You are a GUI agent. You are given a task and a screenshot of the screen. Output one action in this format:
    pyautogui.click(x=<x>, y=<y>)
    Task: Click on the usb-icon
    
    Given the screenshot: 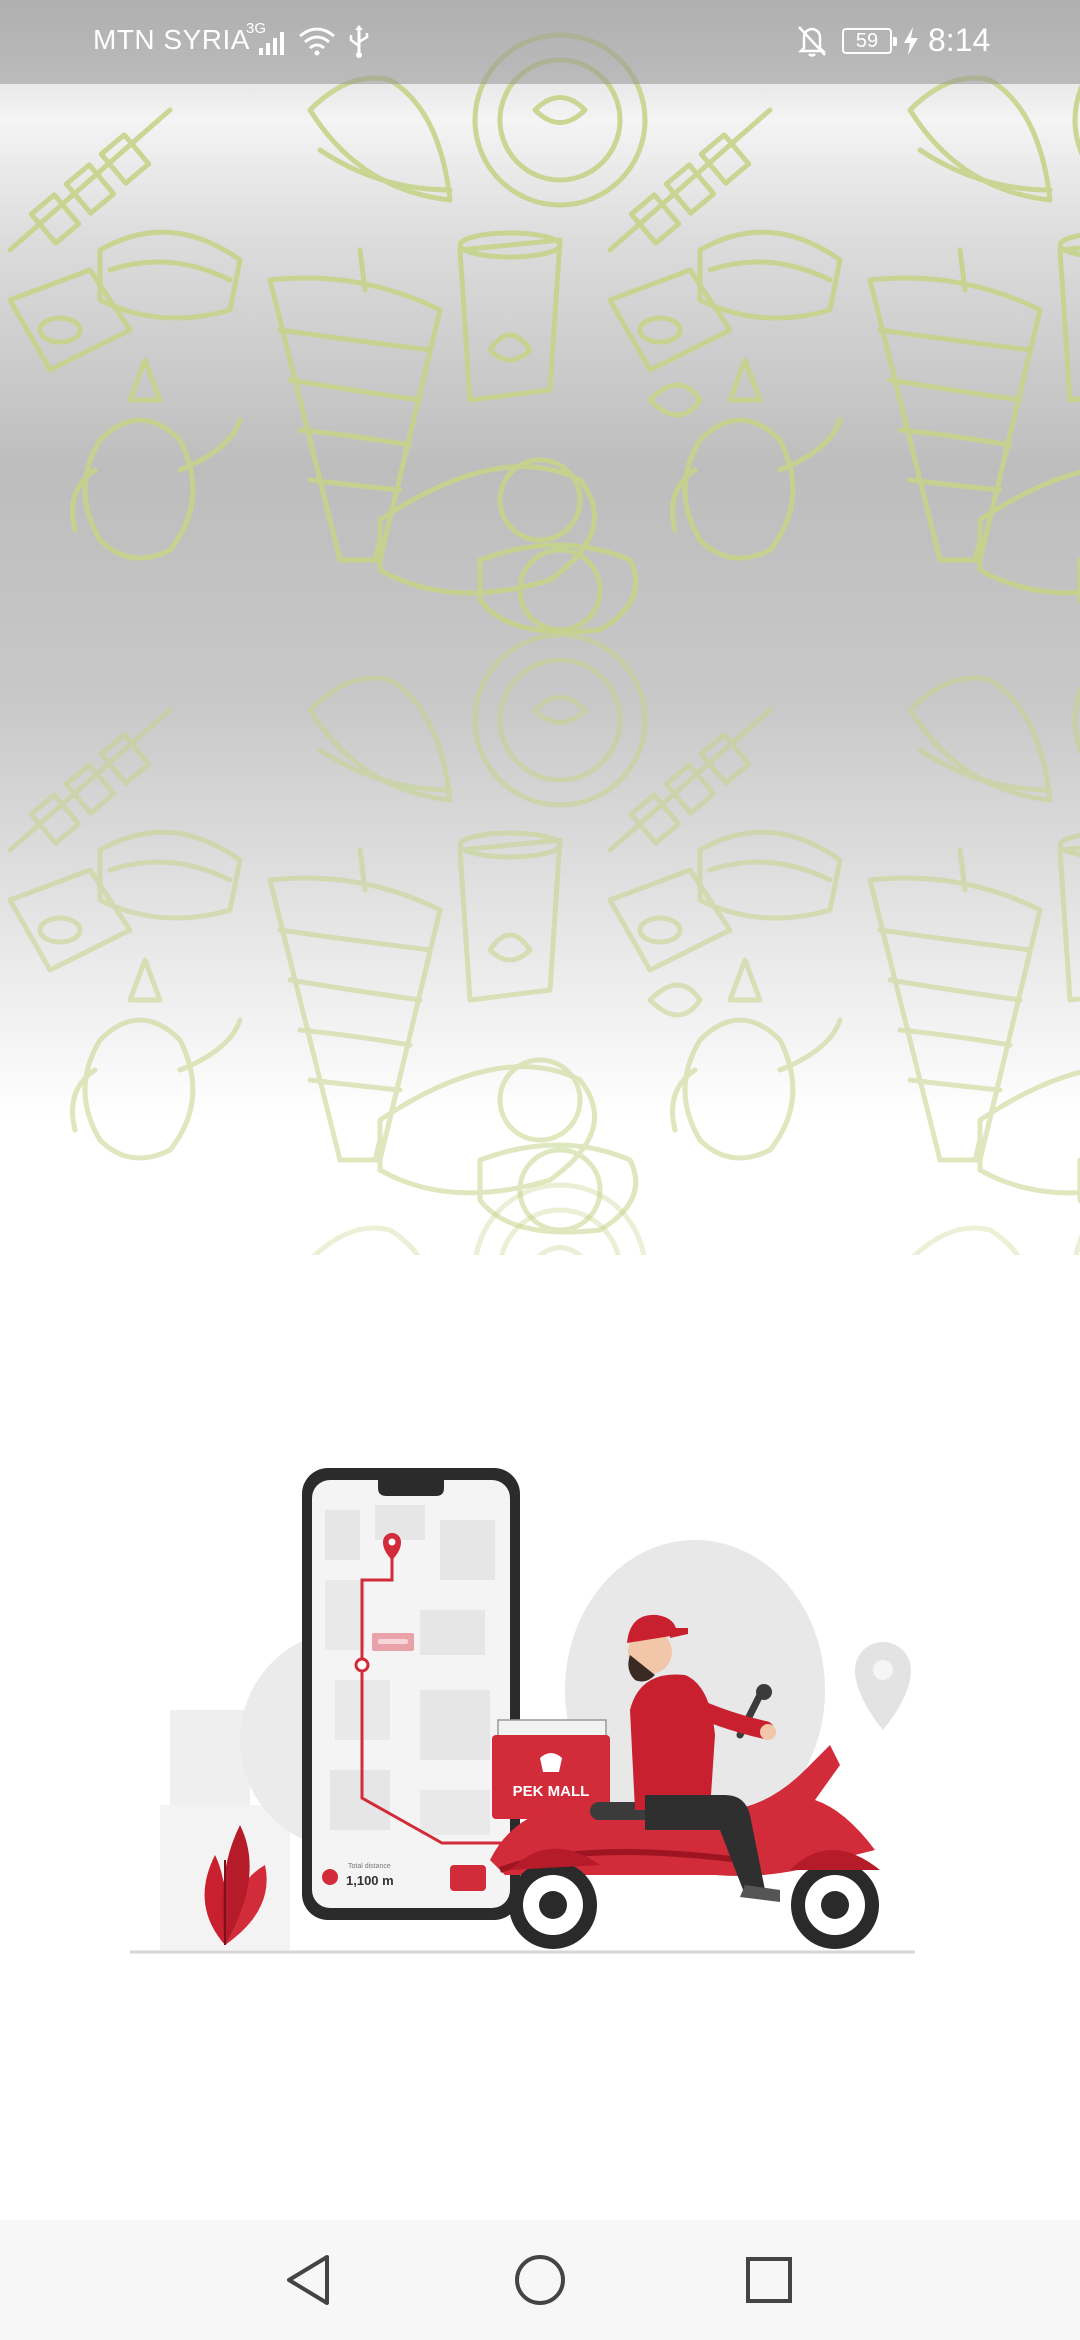 What is the action you would take?
    pyautogui.click(x=359, y=43)
    